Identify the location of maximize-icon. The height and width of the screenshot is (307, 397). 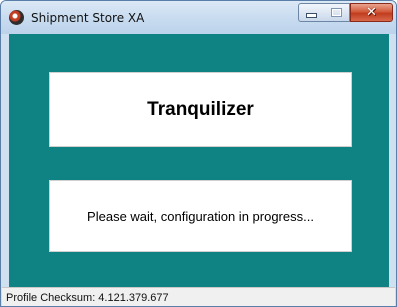
(336, 12).